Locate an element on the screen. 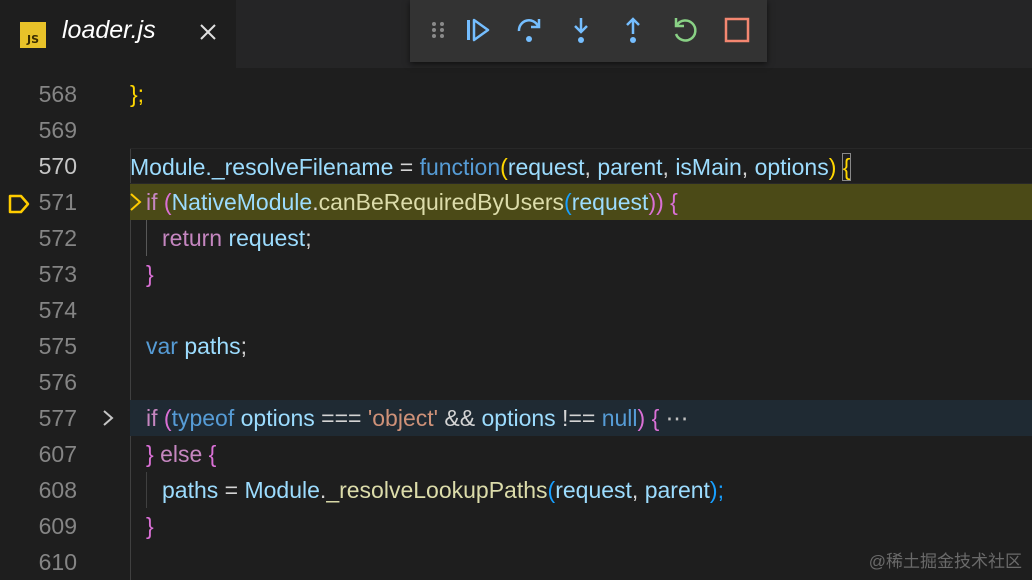 Image resolution: width=1032 pixels, height=580 pixels. line-number: 571 is located at coordinates (57, 202).